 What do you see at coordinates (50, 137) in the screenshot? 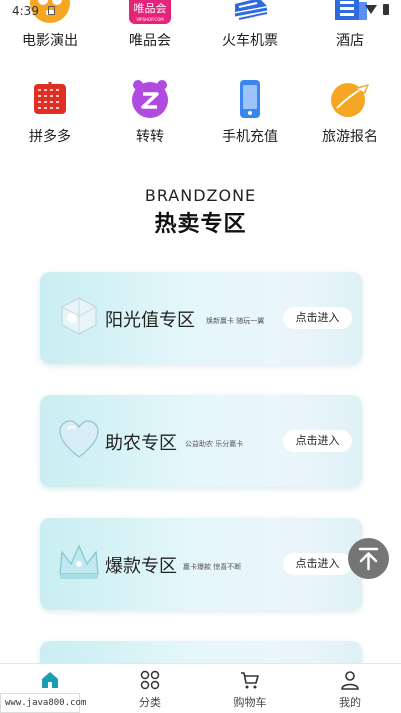
I see `grid-label: 拼多多` at bounding box center [50, 137].